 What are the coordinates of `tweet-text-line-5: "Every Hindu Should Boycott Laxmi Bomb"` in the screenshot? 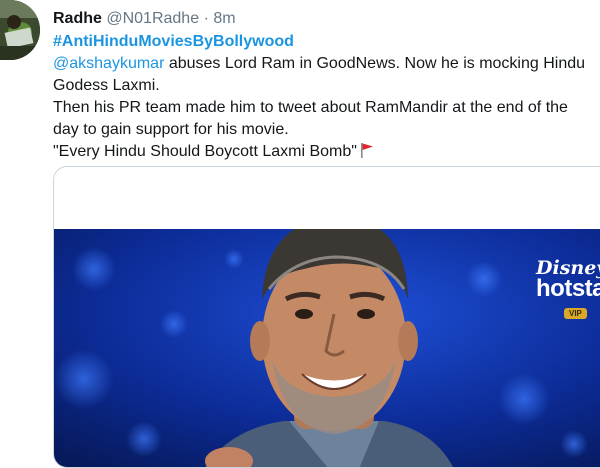 It's located at (205, 151).